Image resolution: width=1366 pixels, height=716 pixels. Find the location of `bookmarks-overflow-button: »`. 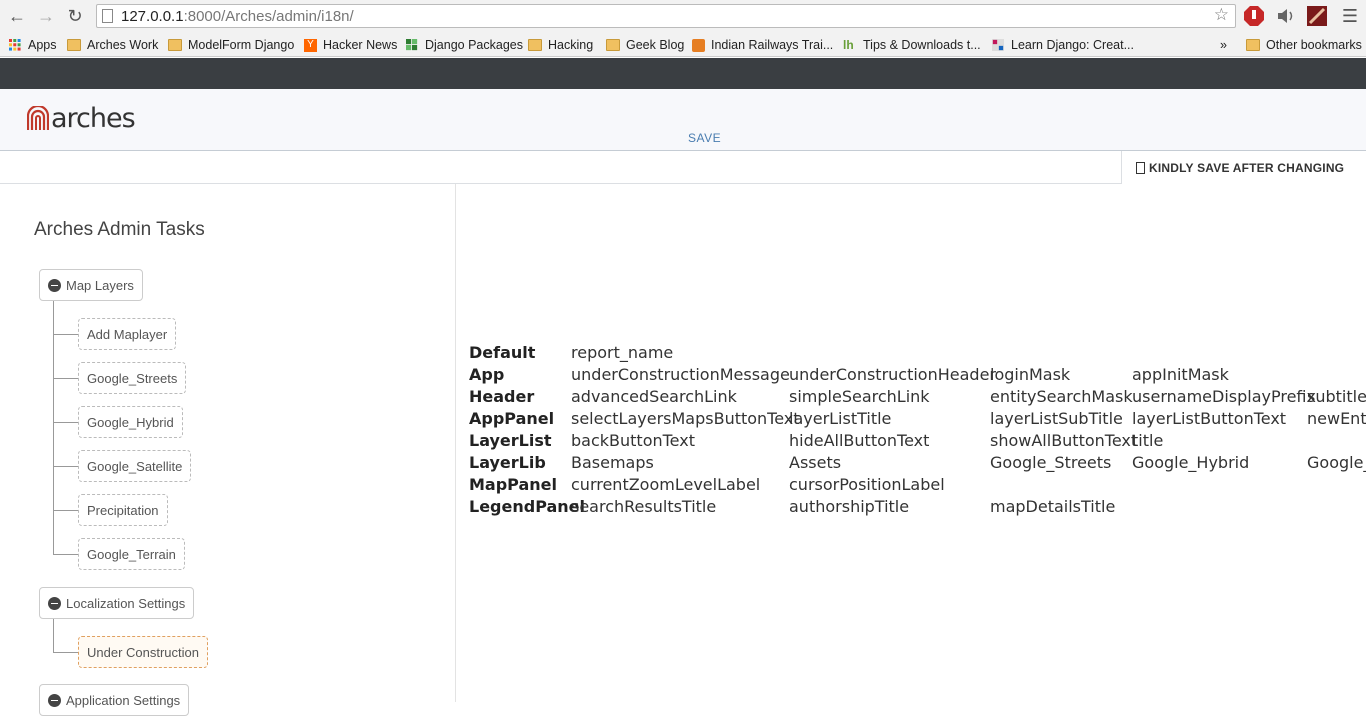

bookmarks-overflow-button: » is located at coordinates (1223, 45).